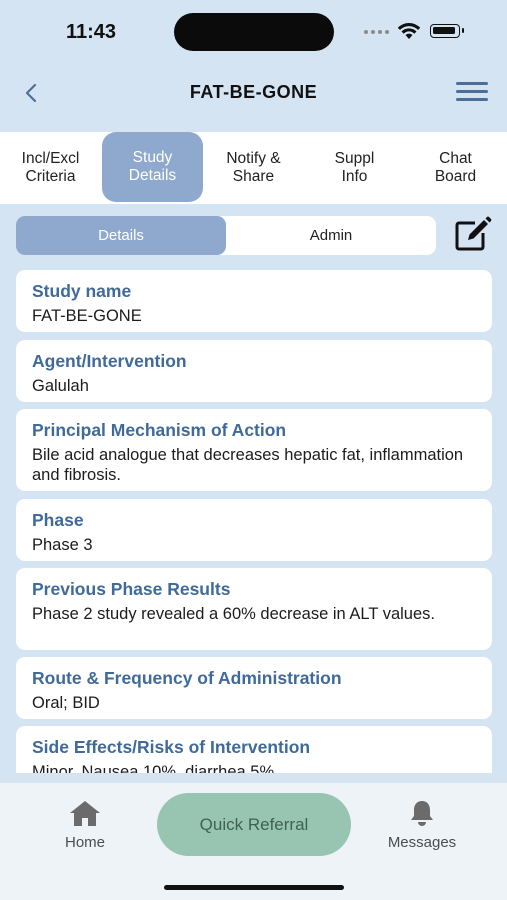 The image size is (507, 900). What do you see at coordinates (58, 520) in the screenshot?
I see `field-label: Phase` at bounding box center [58, 520].